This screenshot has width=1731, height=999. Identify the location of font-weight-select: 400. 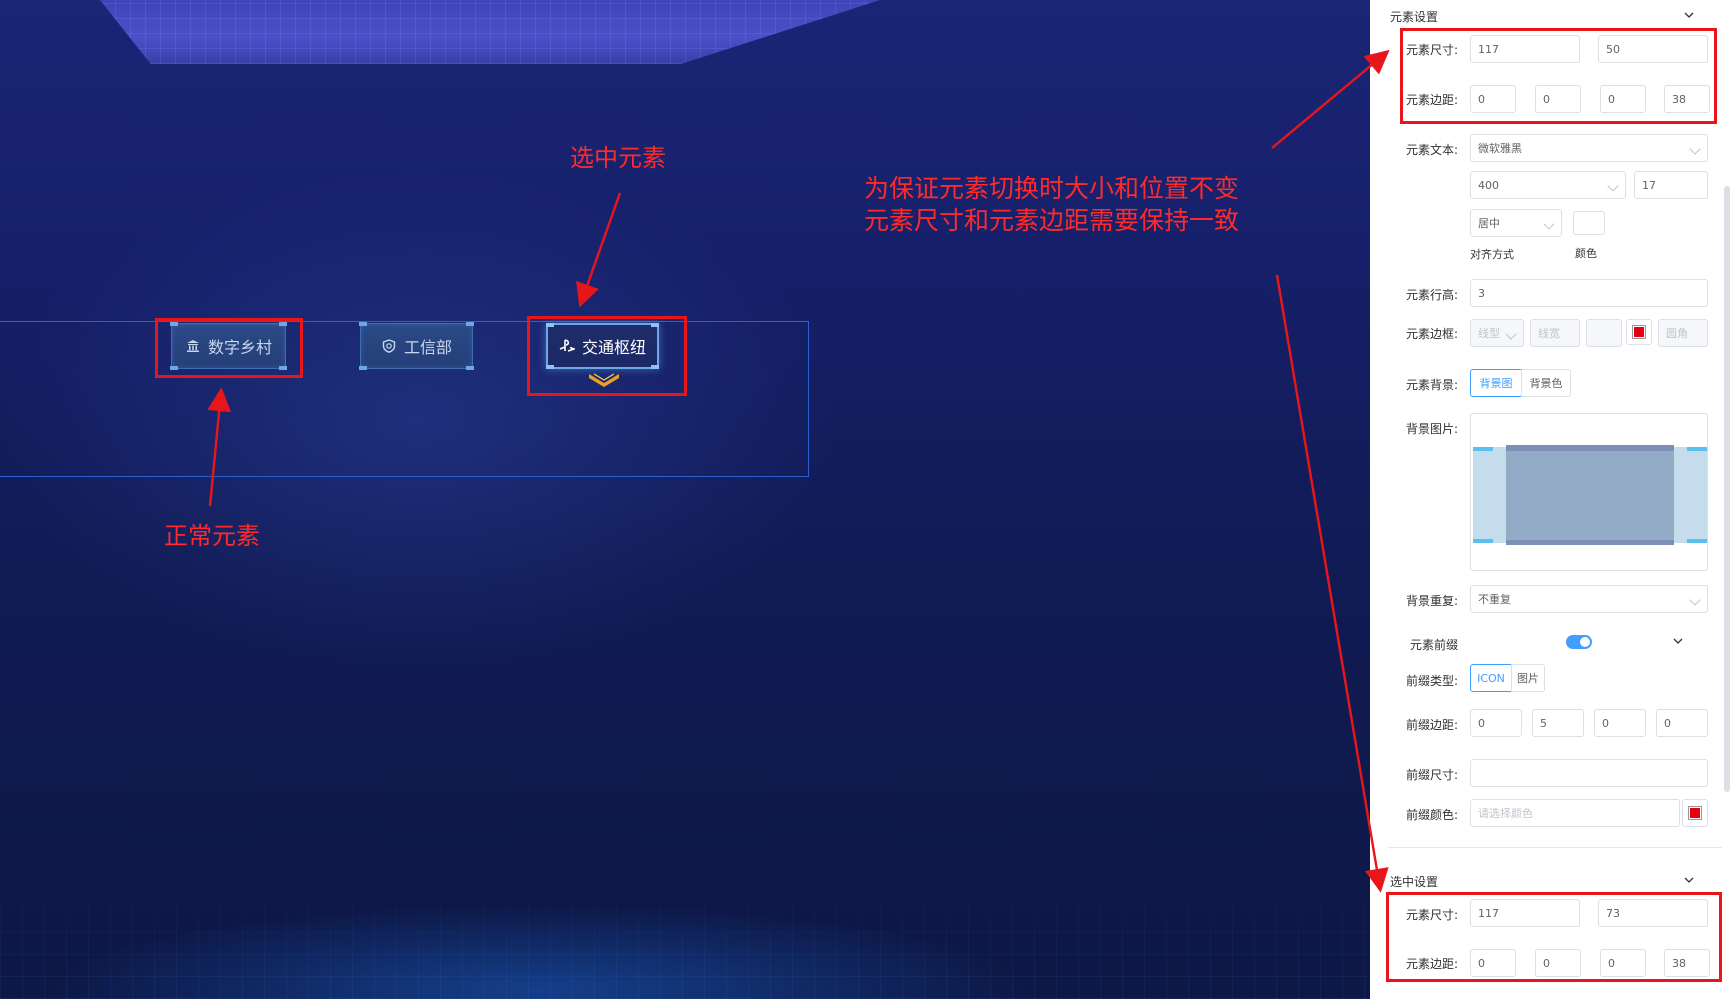
(1548, 185).